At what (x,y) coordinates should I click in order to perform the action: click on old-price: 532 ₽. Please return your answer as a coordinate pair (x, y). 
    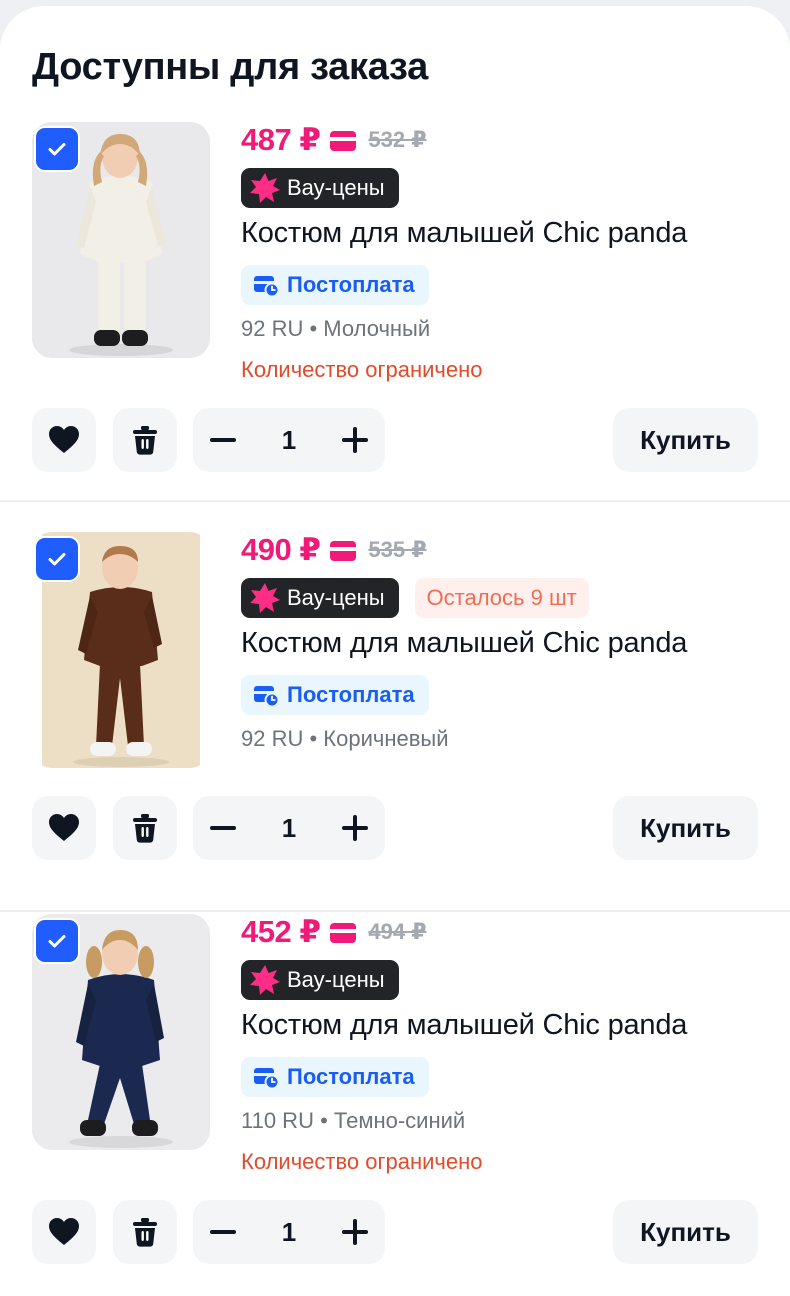
    Looking at the image, I should click on (397, 139).